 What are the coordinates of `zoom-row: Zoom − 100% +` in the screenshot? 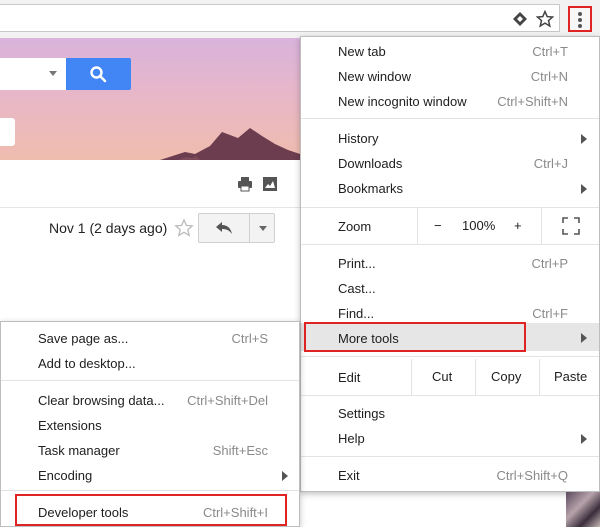 It's located at (450, 226).